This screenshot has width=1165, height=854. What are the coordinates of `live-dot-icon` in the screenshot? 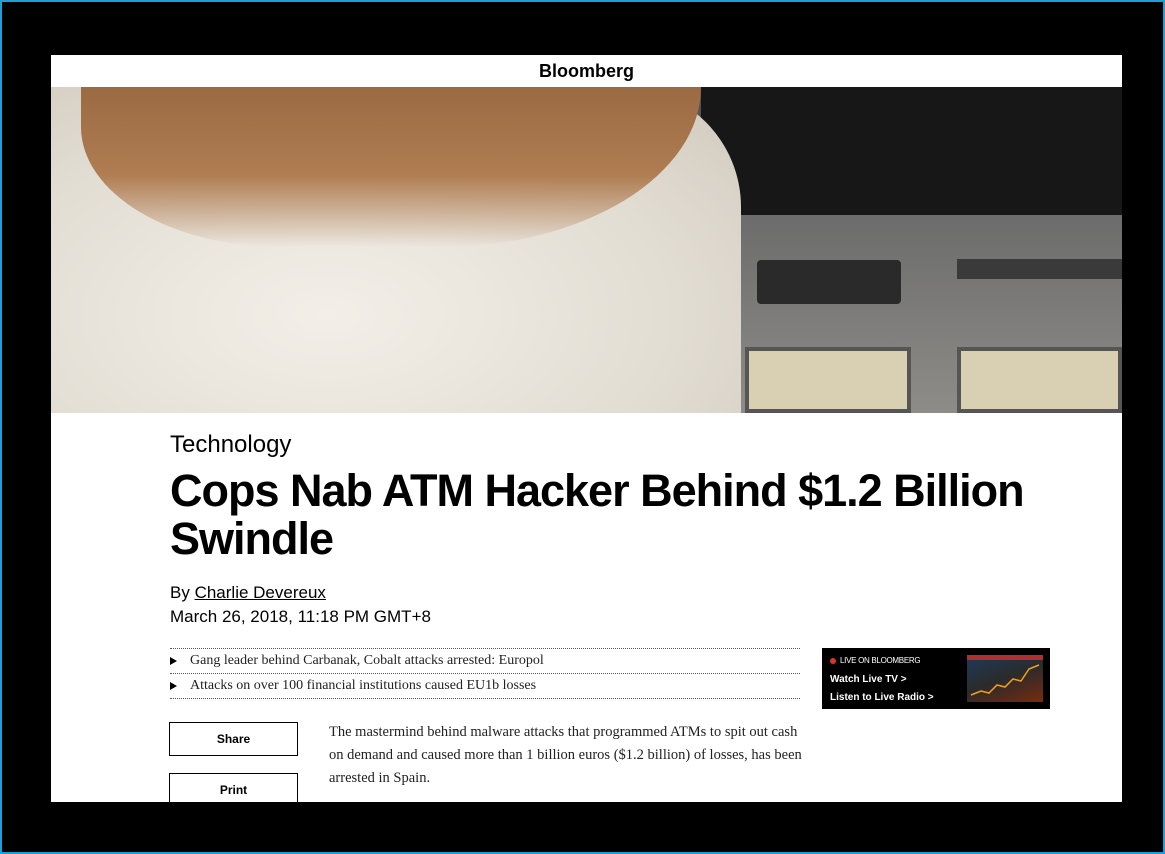 It's located at (833, 660).